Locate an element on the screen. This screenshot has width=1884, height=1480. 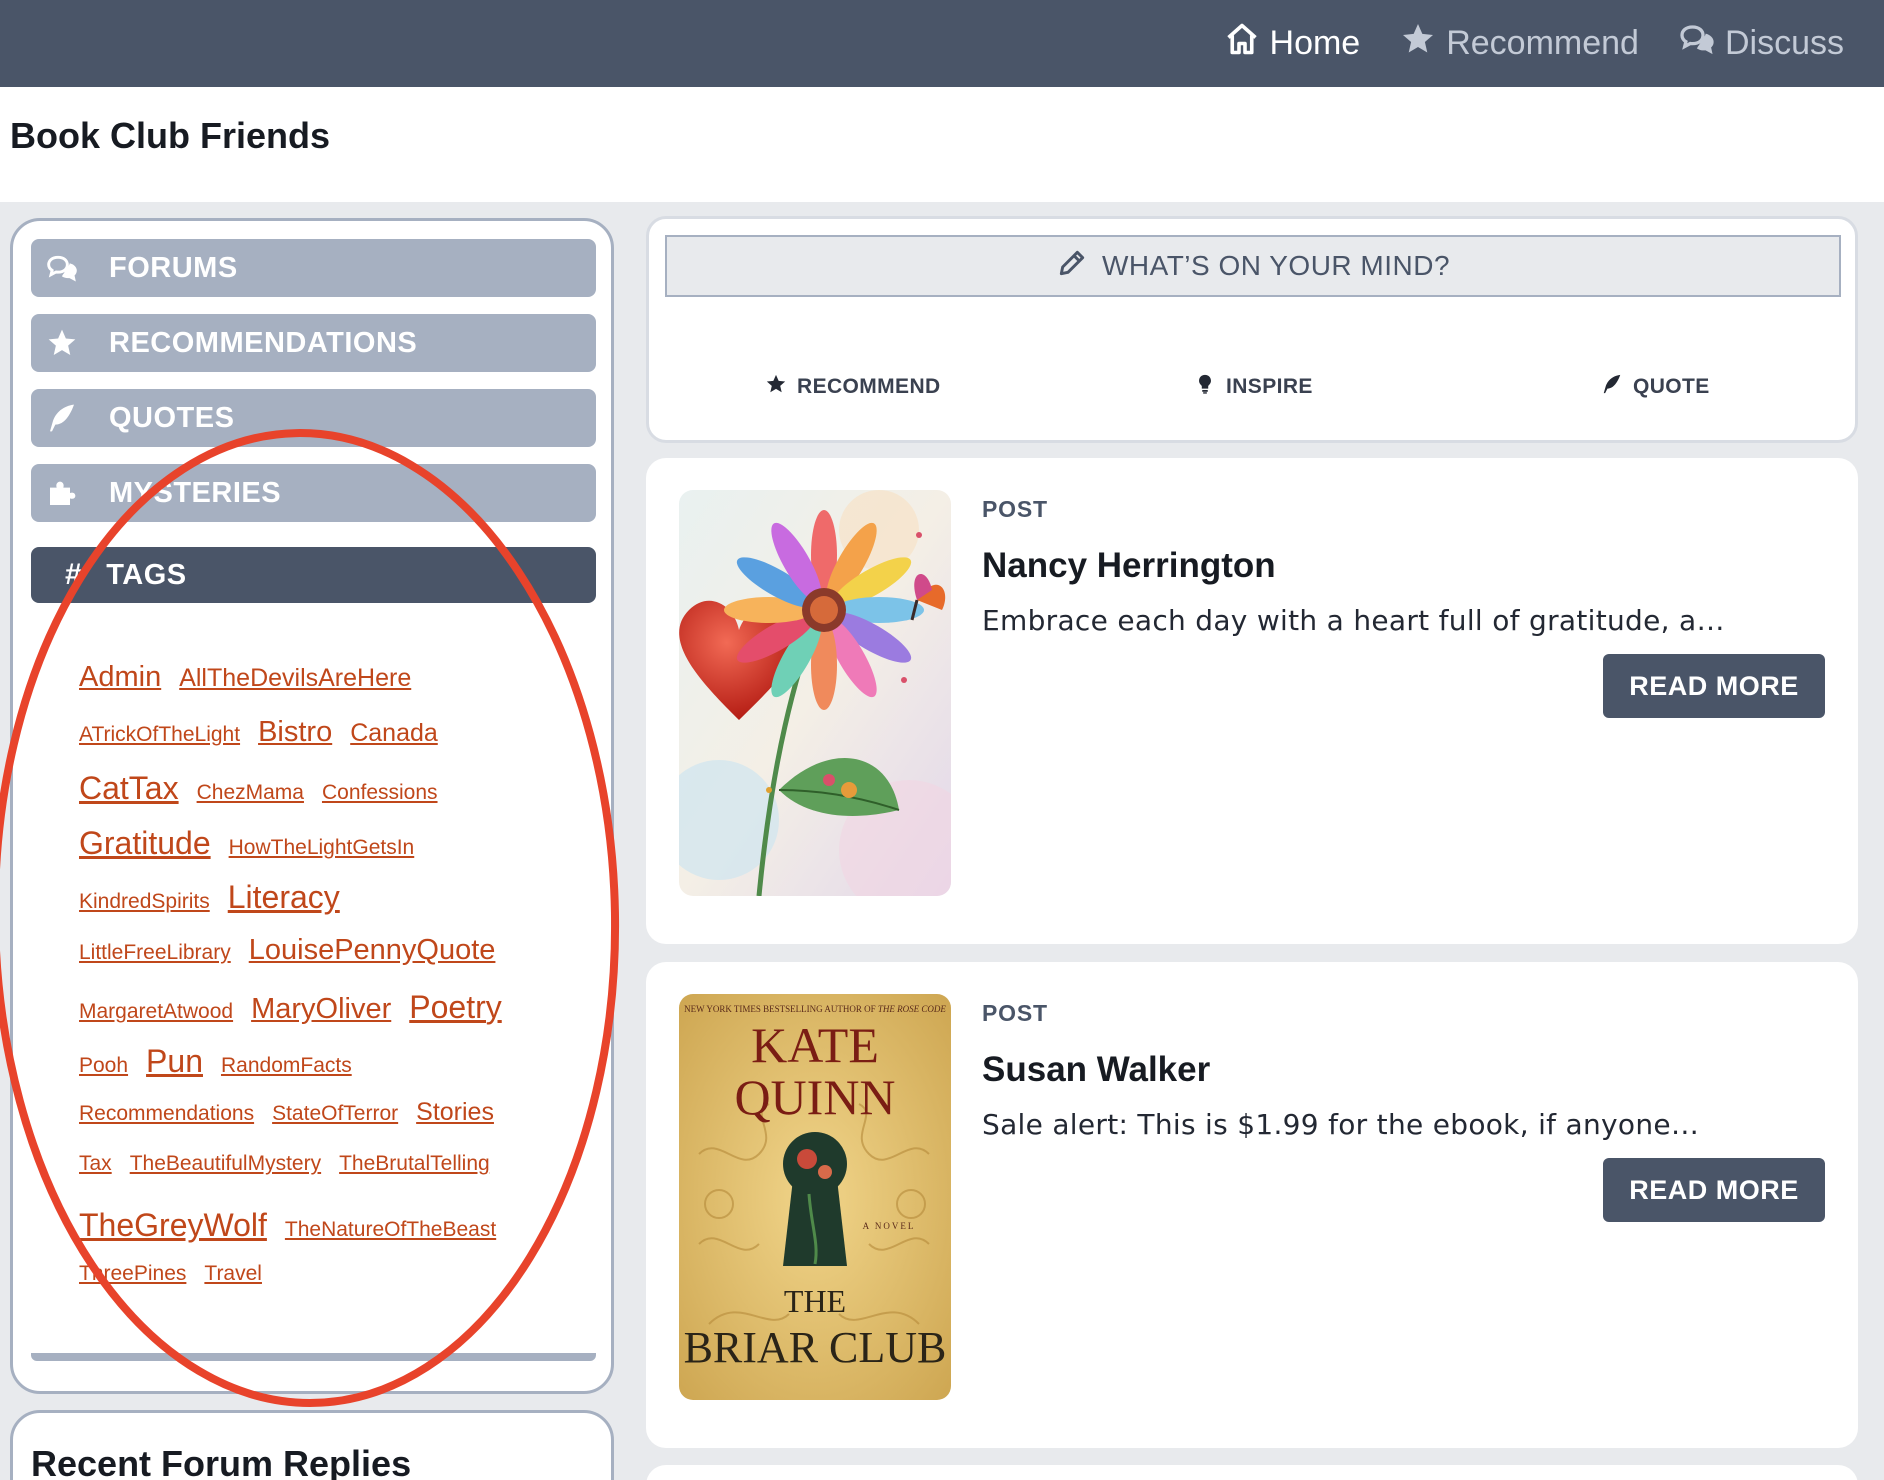
tag-link: AllTheDevilsAreHere is located at coordinates (295, 678).